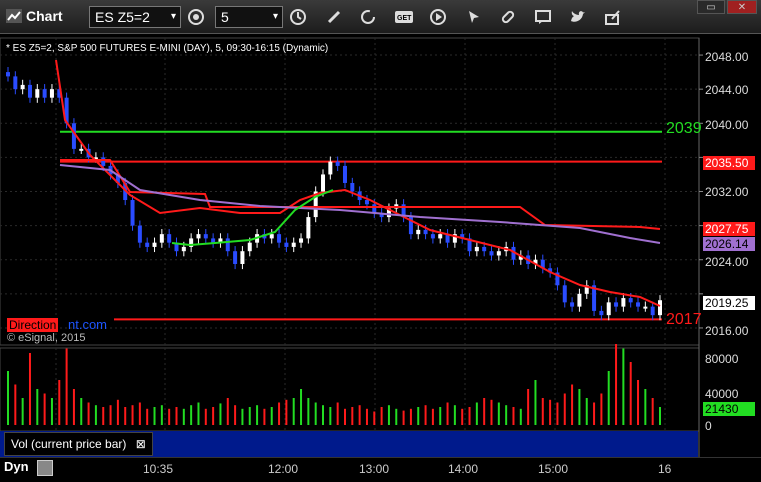 Image resolution: width=761 pixels, height=482 pixels. What do you see at coordinates (88, 324) in the screenshot?
I see `direction-suffix: nt.com` at bounding box center [88, 324].